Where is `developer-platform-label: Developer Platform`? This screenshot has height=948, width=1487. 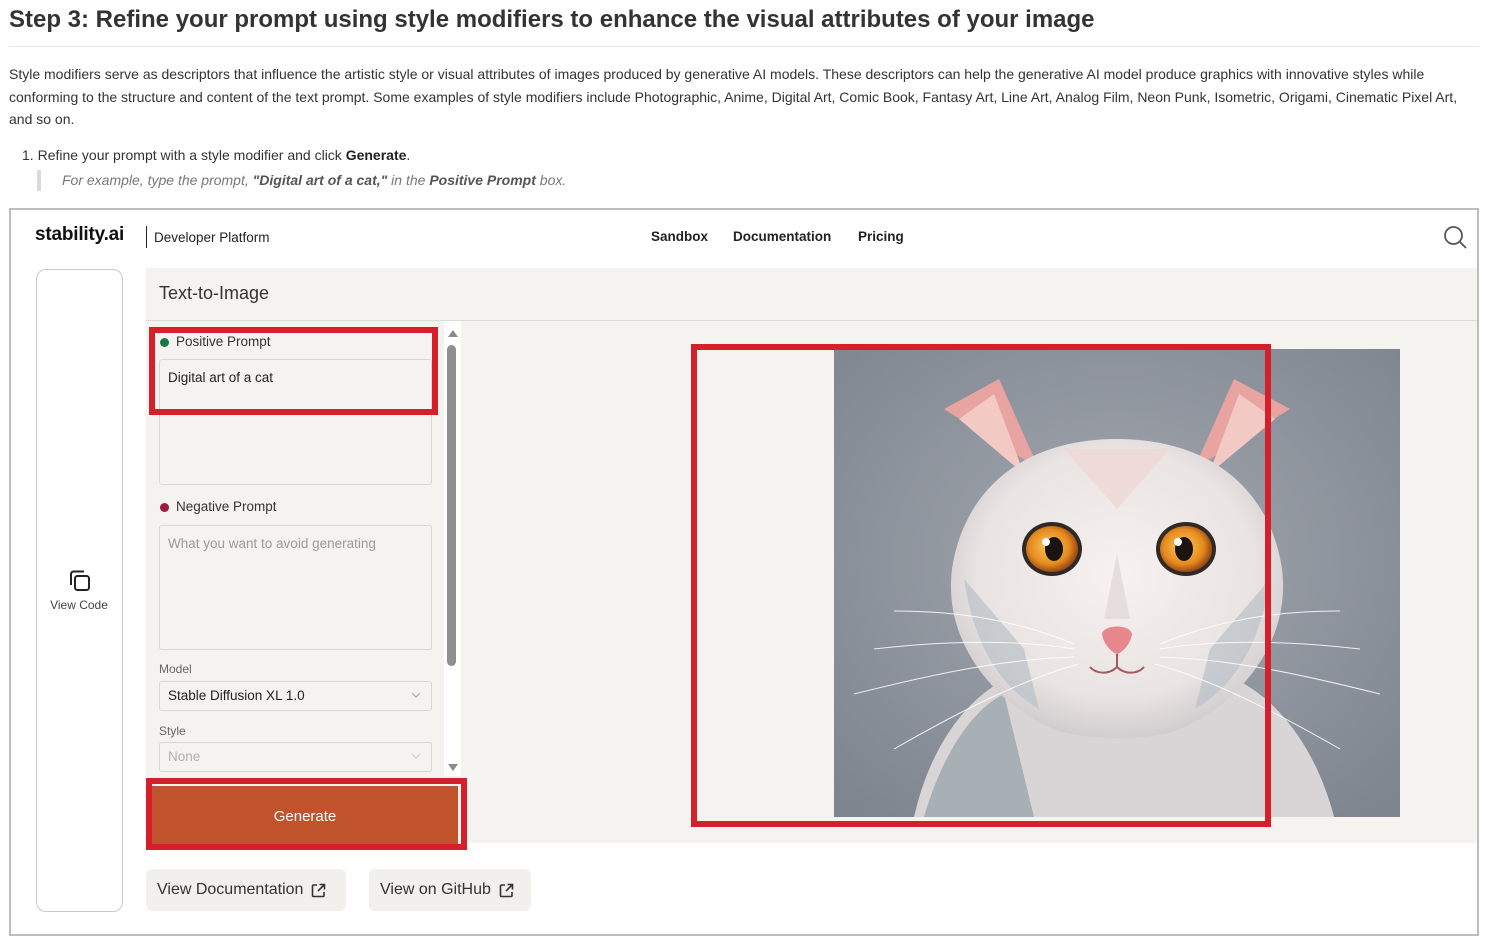
developer-platform-label: Developer Platform is located at coordinates (212, 237).